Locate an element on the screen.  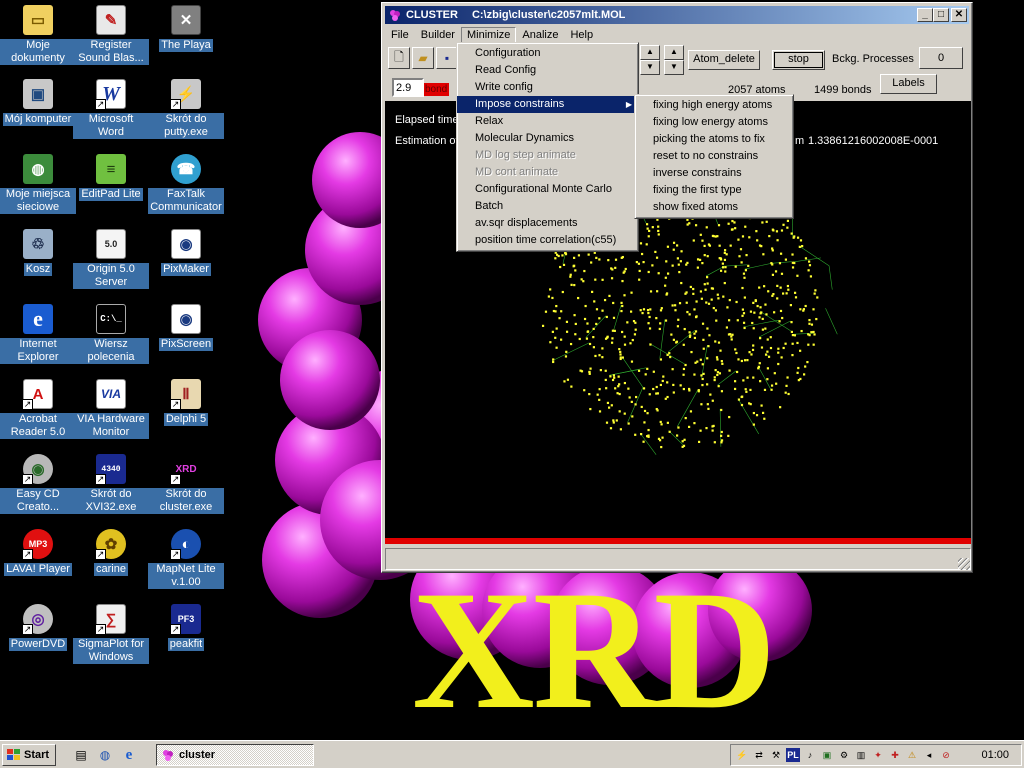
start-label: Start is located at coordinates (37, 755).